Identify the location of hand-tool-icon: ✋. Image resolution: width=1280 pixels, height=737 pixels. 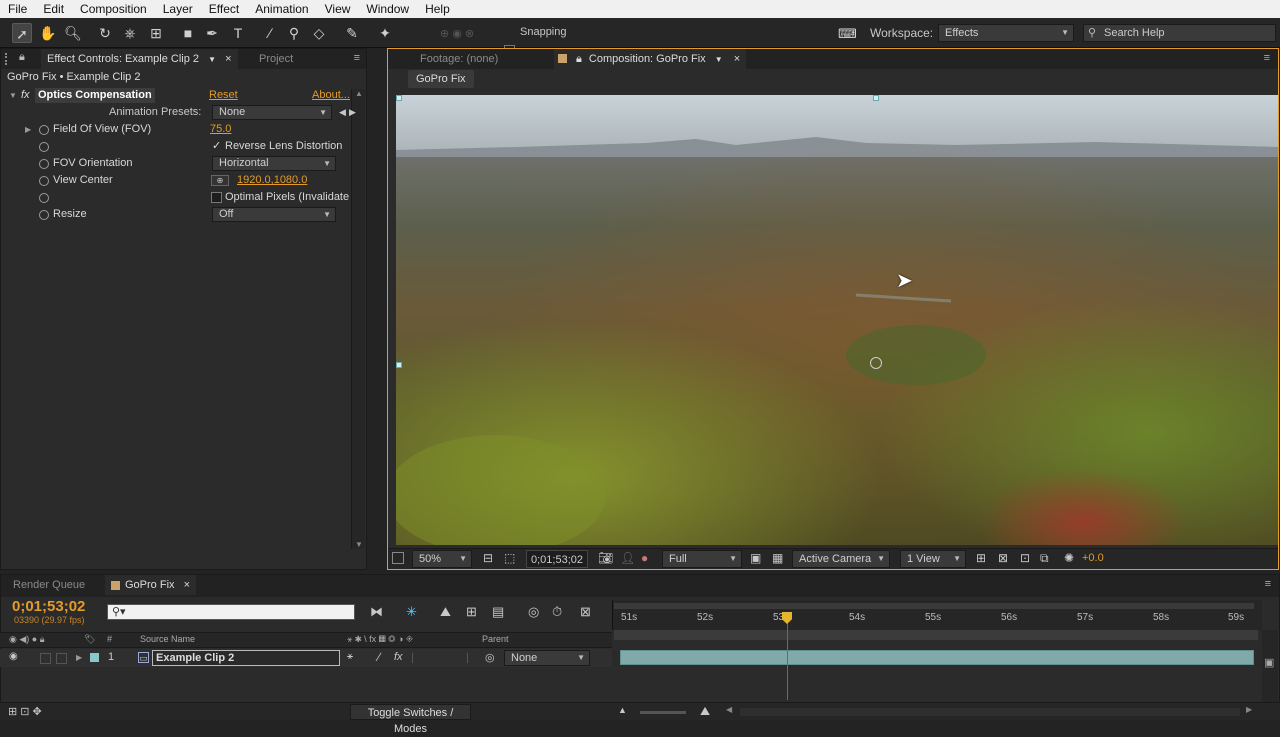
(48, 33).